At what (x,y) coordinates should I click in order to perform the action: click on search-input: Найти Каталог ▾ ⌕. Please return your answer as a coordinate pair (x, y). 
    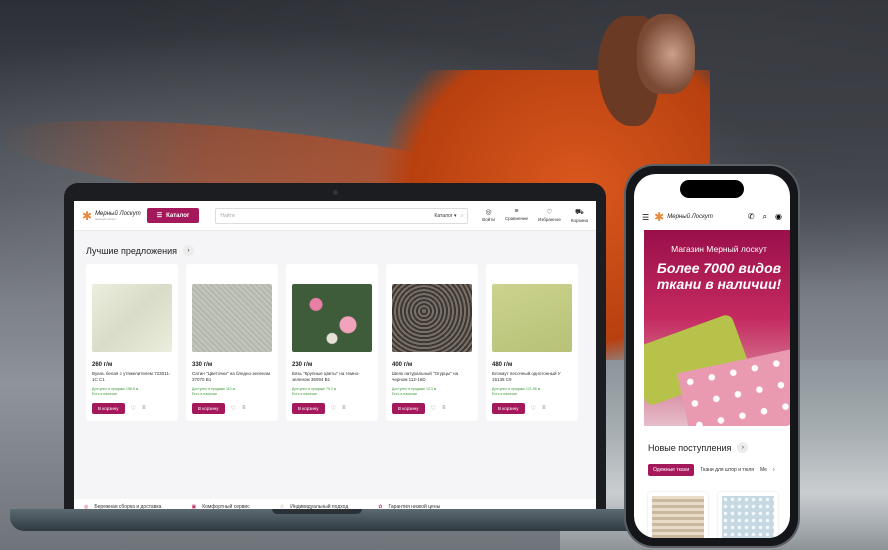
    Looking at the image, I should click on (342, 215).